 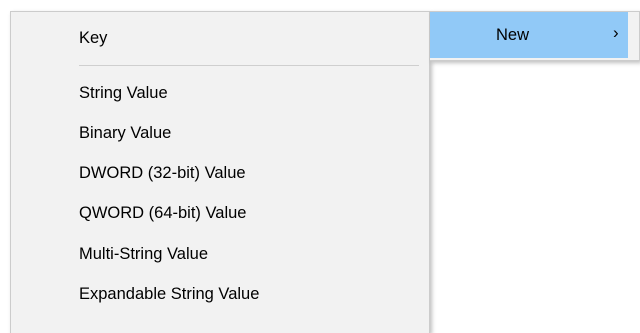 I want to click on menu-separator, so click(x=249, y=65).